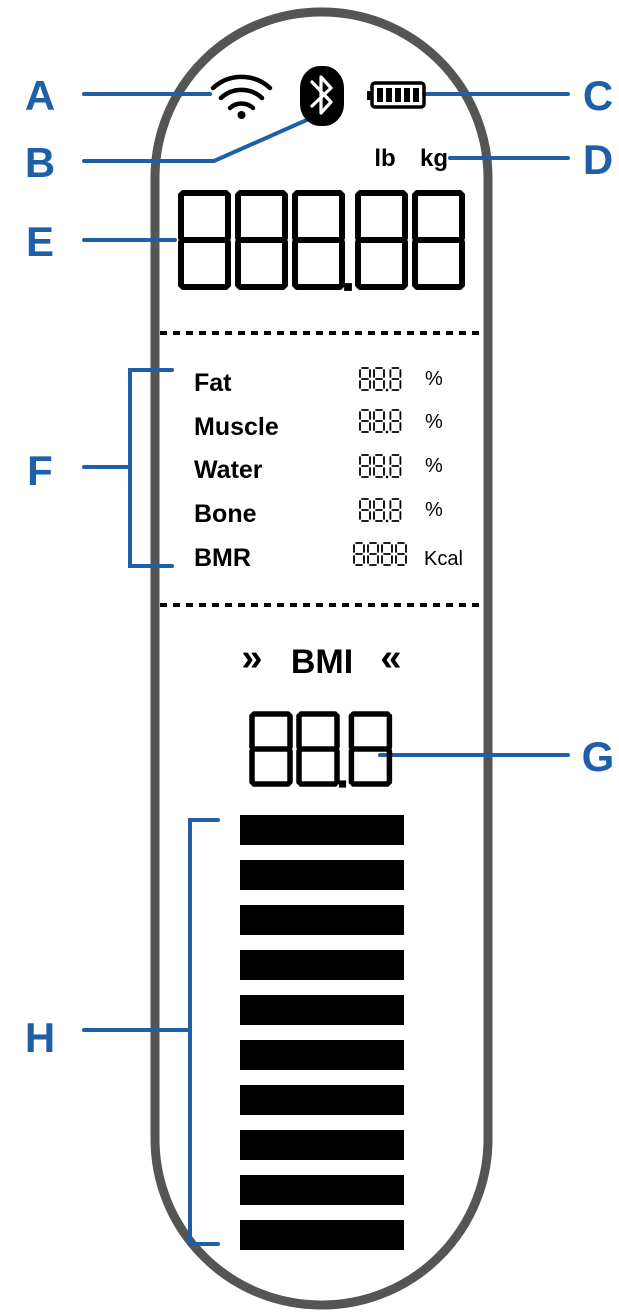 This screenshot has width=619, height=1314. I want to click on metric-row-bmr: BMR Kcal, so click(328, 557).